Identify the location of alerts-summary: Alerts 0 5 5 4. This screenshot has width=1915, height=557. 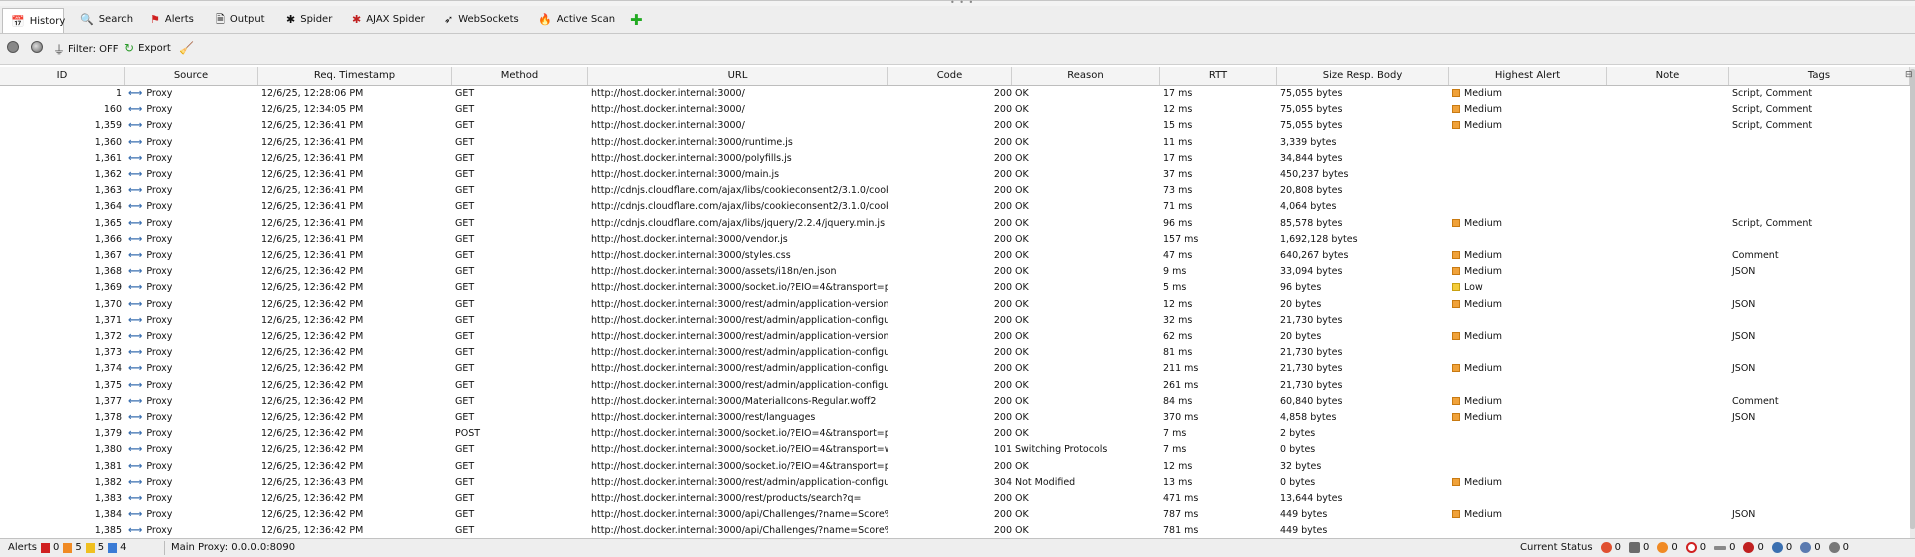
(67, 547).